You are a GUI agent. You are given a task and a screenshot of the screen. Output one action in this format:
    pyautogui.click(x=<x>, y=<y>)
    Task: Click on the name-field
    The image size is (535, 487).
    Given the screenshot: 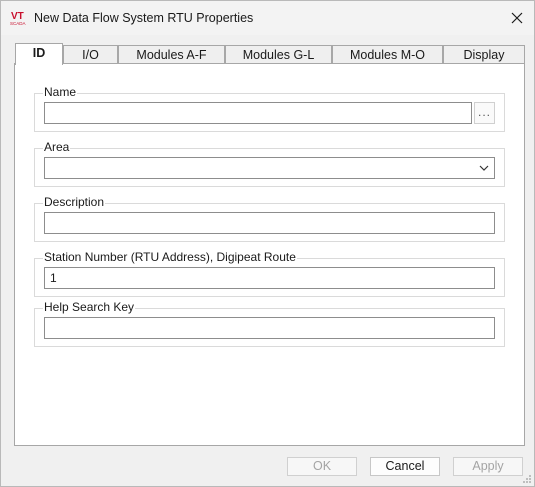 What is the action you would take?
    pyautogui.click(x=258, y=113)
    